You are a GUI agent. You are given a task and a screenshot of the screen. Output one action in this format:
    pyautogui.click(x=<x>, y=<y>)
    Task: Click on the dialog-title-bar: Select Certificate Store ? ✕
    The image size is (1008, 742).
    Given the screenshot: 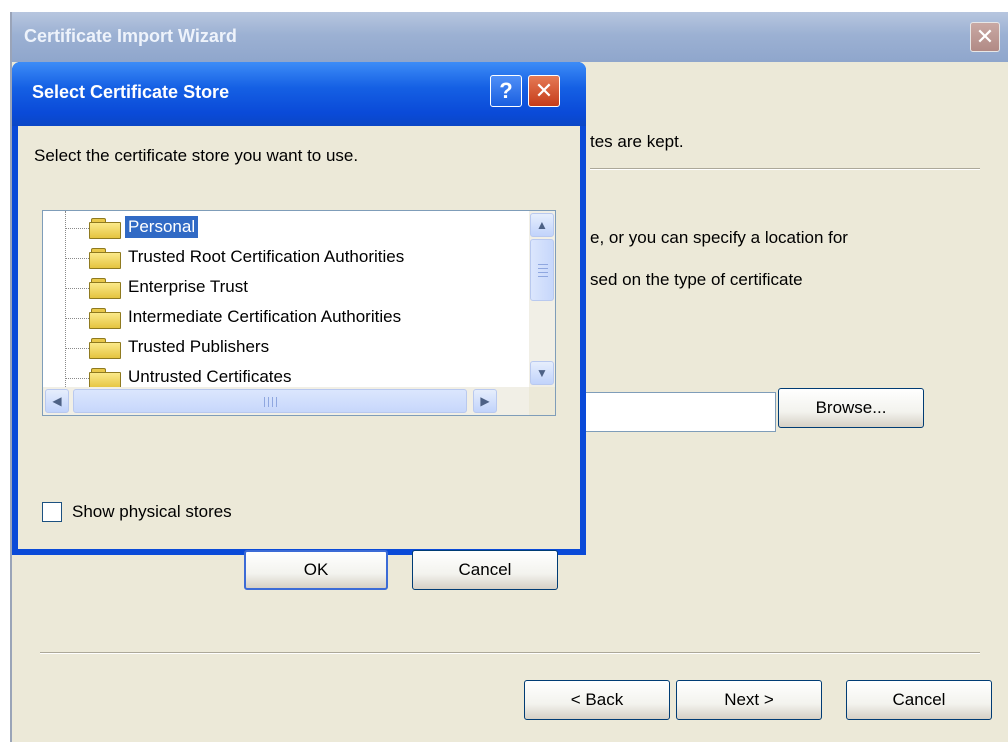 What is the action you would take?
    pyautogui.click(x=299, y=94)
    